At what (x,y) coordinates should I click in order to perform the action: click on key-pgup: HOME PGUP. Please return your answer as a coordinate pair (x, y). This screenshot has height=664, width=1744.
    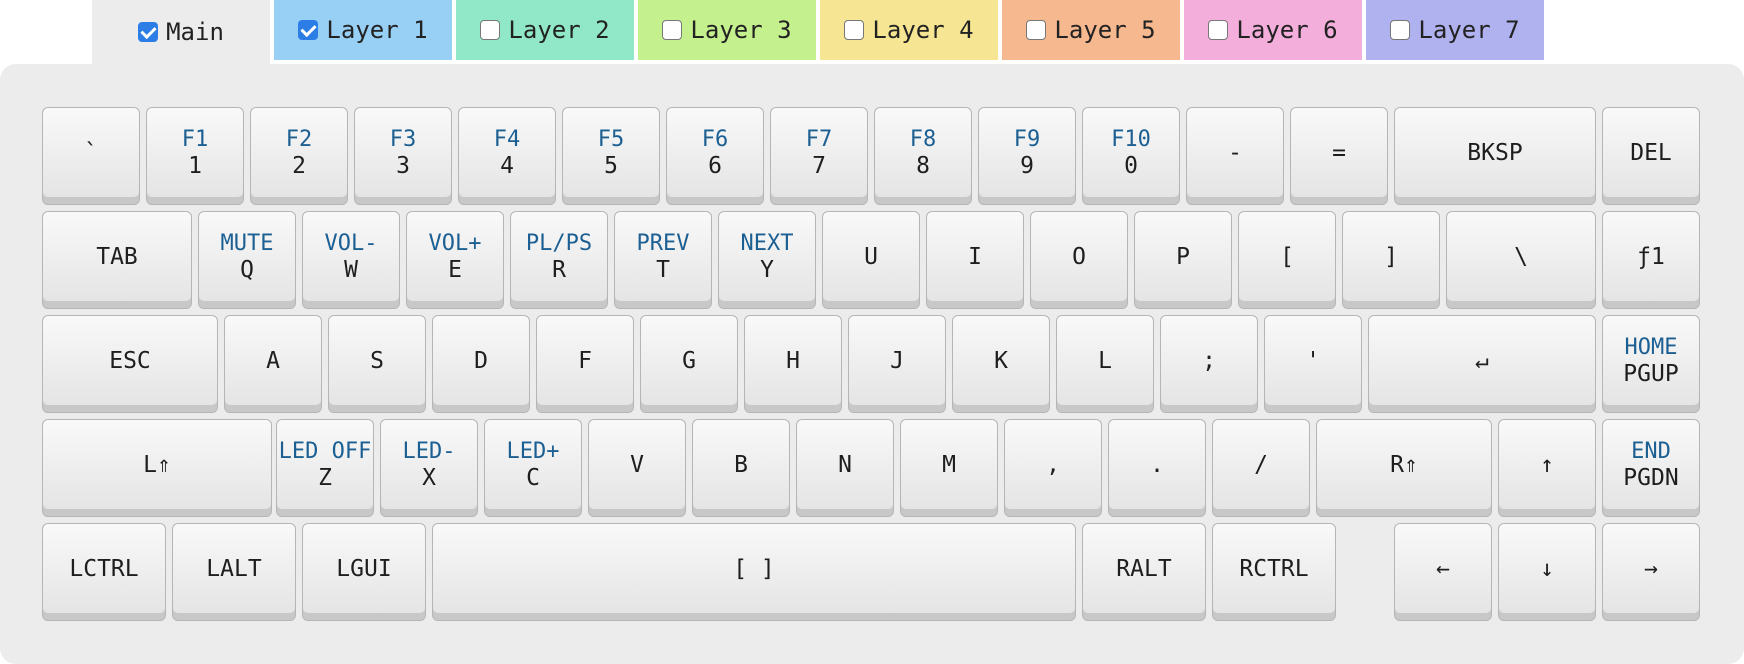
    Looking at the image, I should click on (1651, 364).